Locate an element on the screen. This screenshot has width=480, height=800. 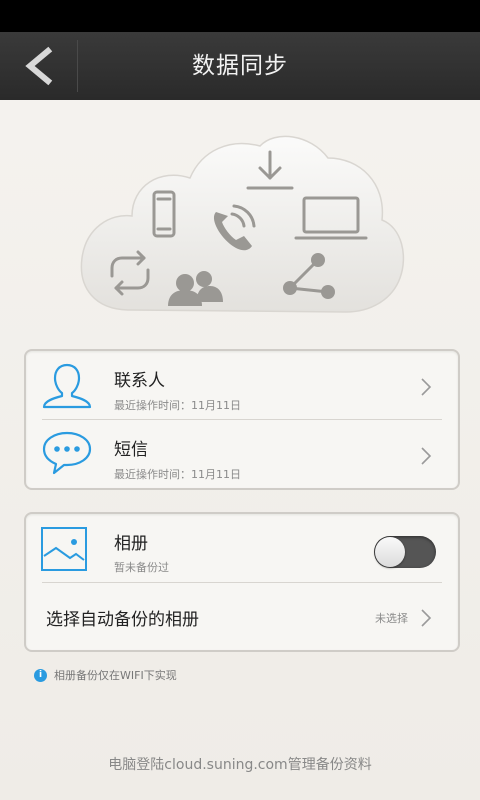
photo-album-icon is located at coordinates (64, 549).